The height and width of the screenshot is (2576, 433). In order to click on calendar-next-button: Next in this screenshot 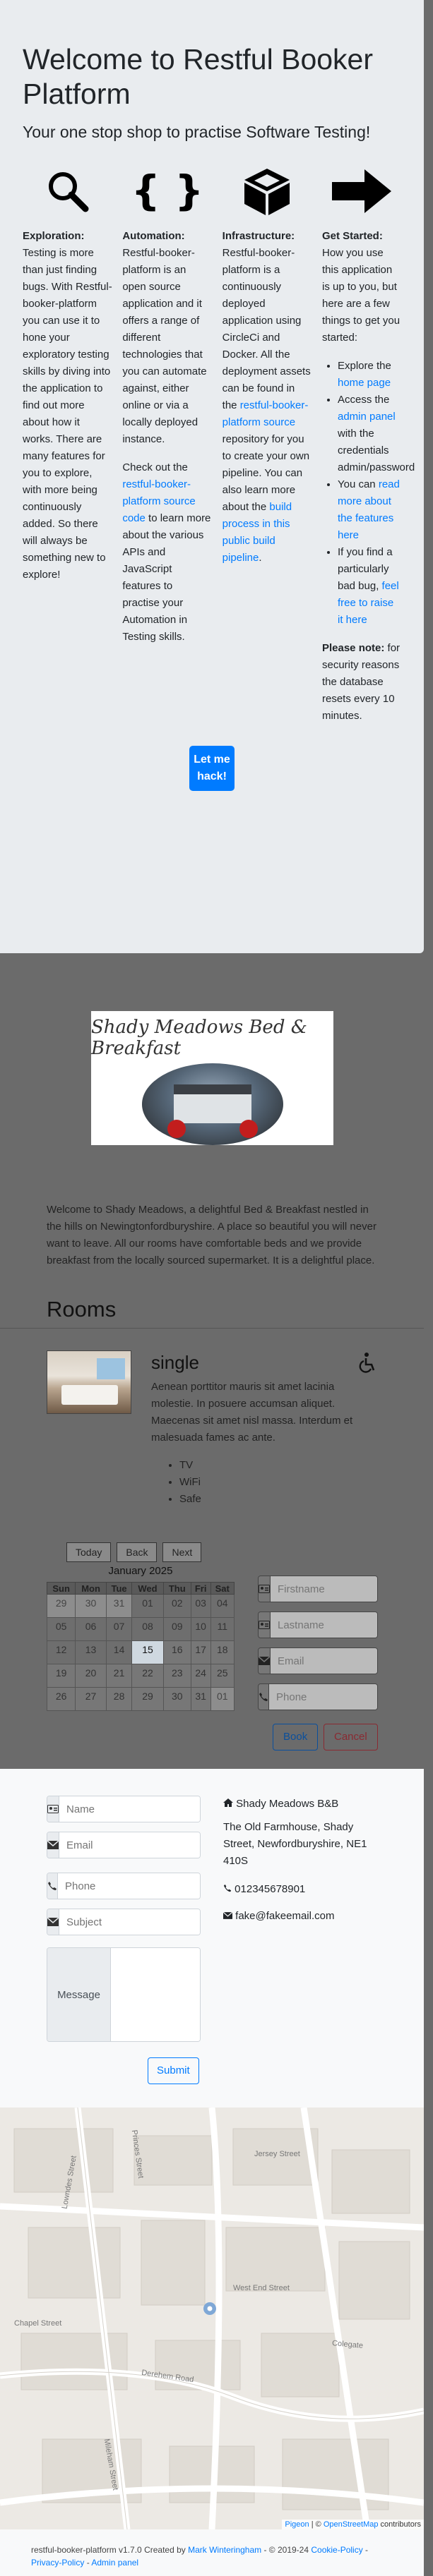, I will do `click(182, 1552)`.